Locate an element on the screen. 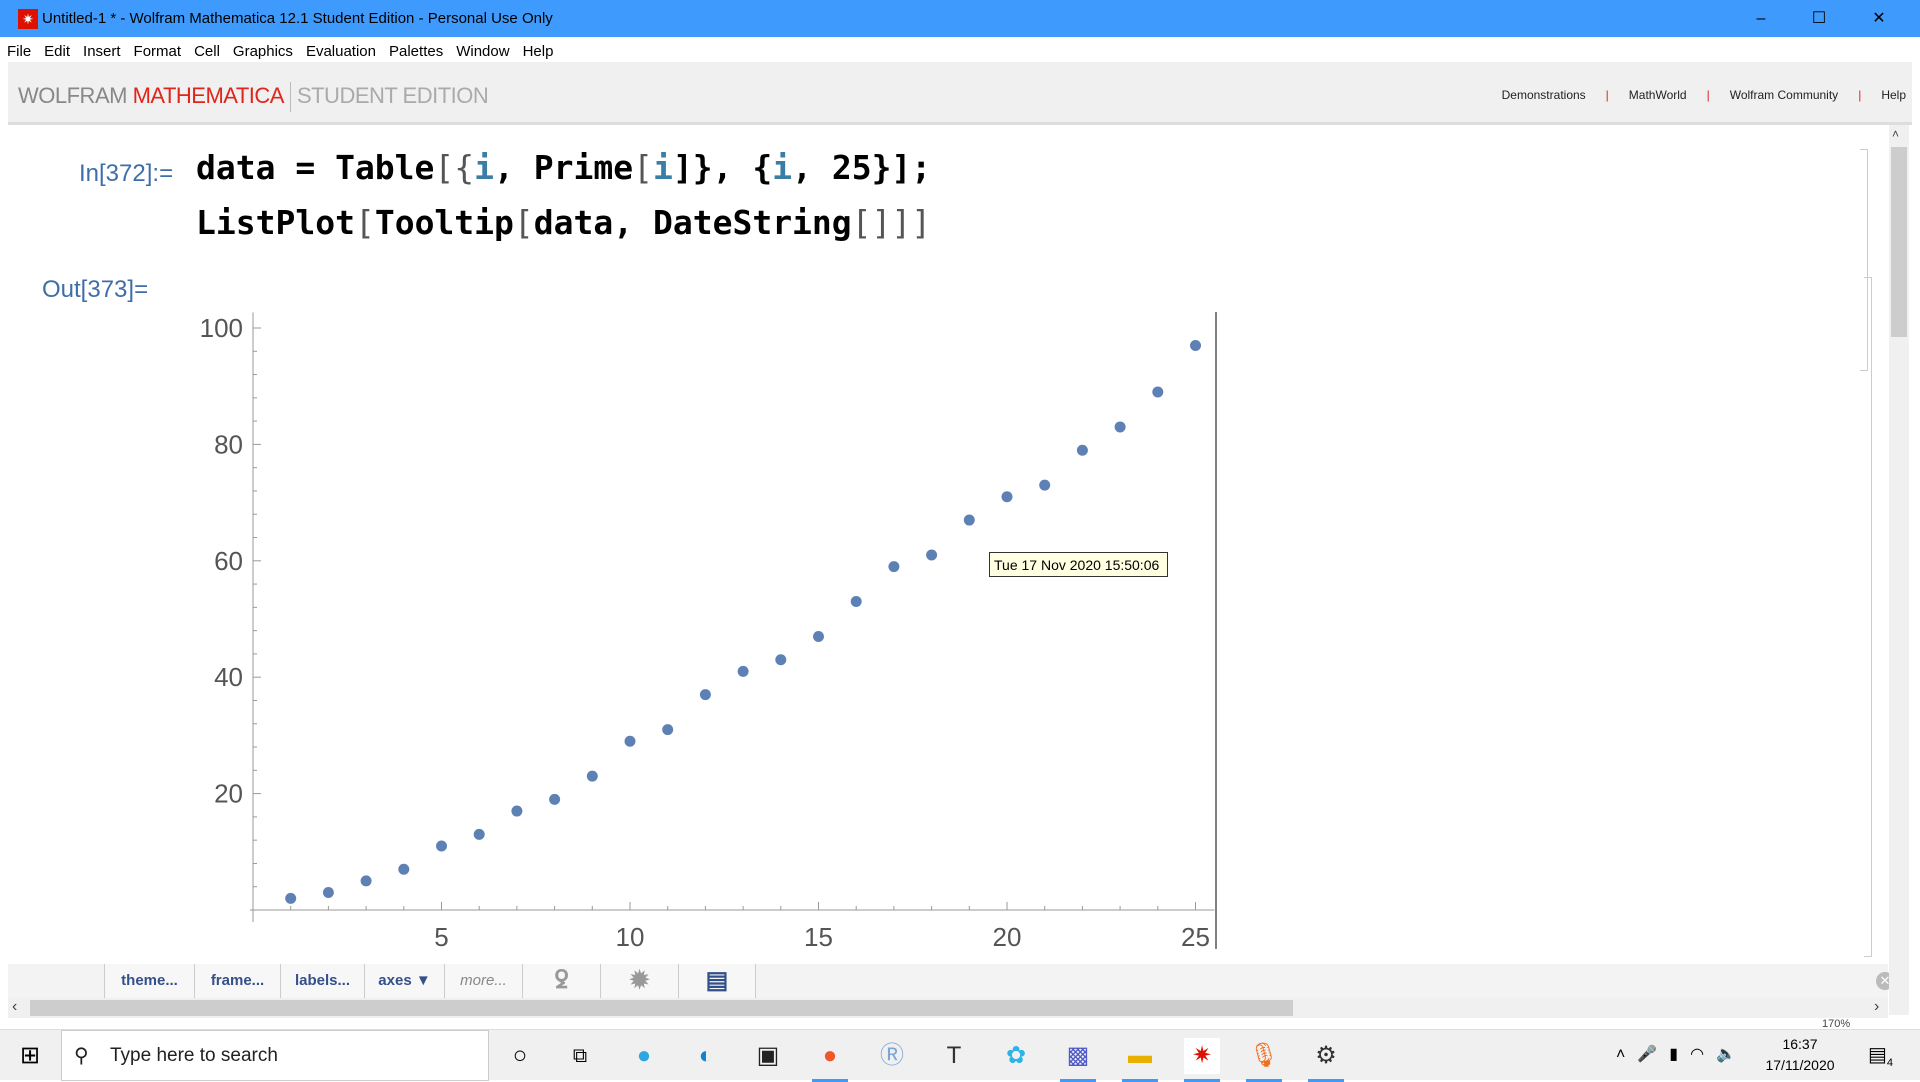 The width and height of the screenshot is (1920, 1082). x-tick-label: 15 is located at coordinates (818, 937).